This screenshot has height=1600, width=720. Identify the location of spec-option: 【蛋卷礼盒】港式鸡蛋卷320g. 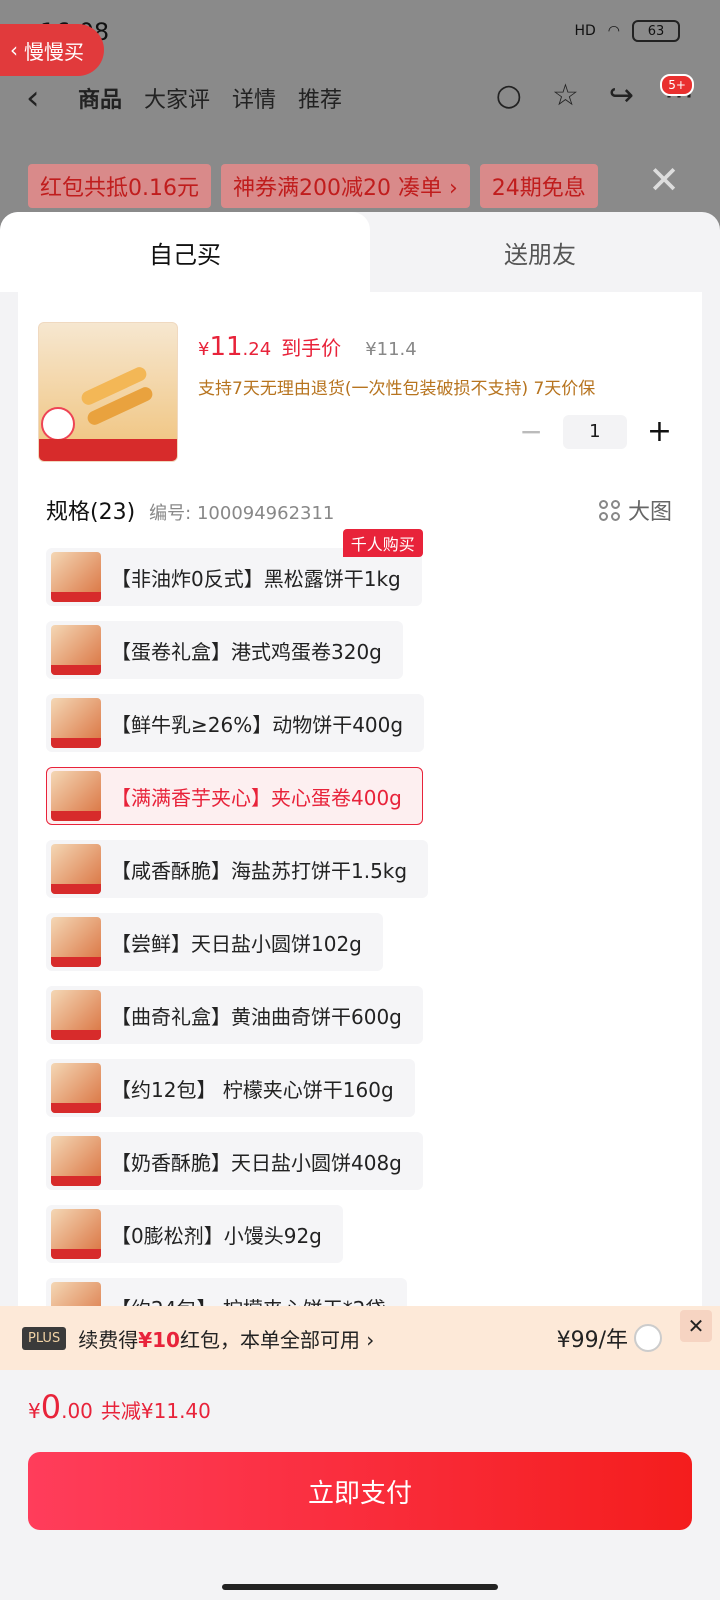
(224, 650).